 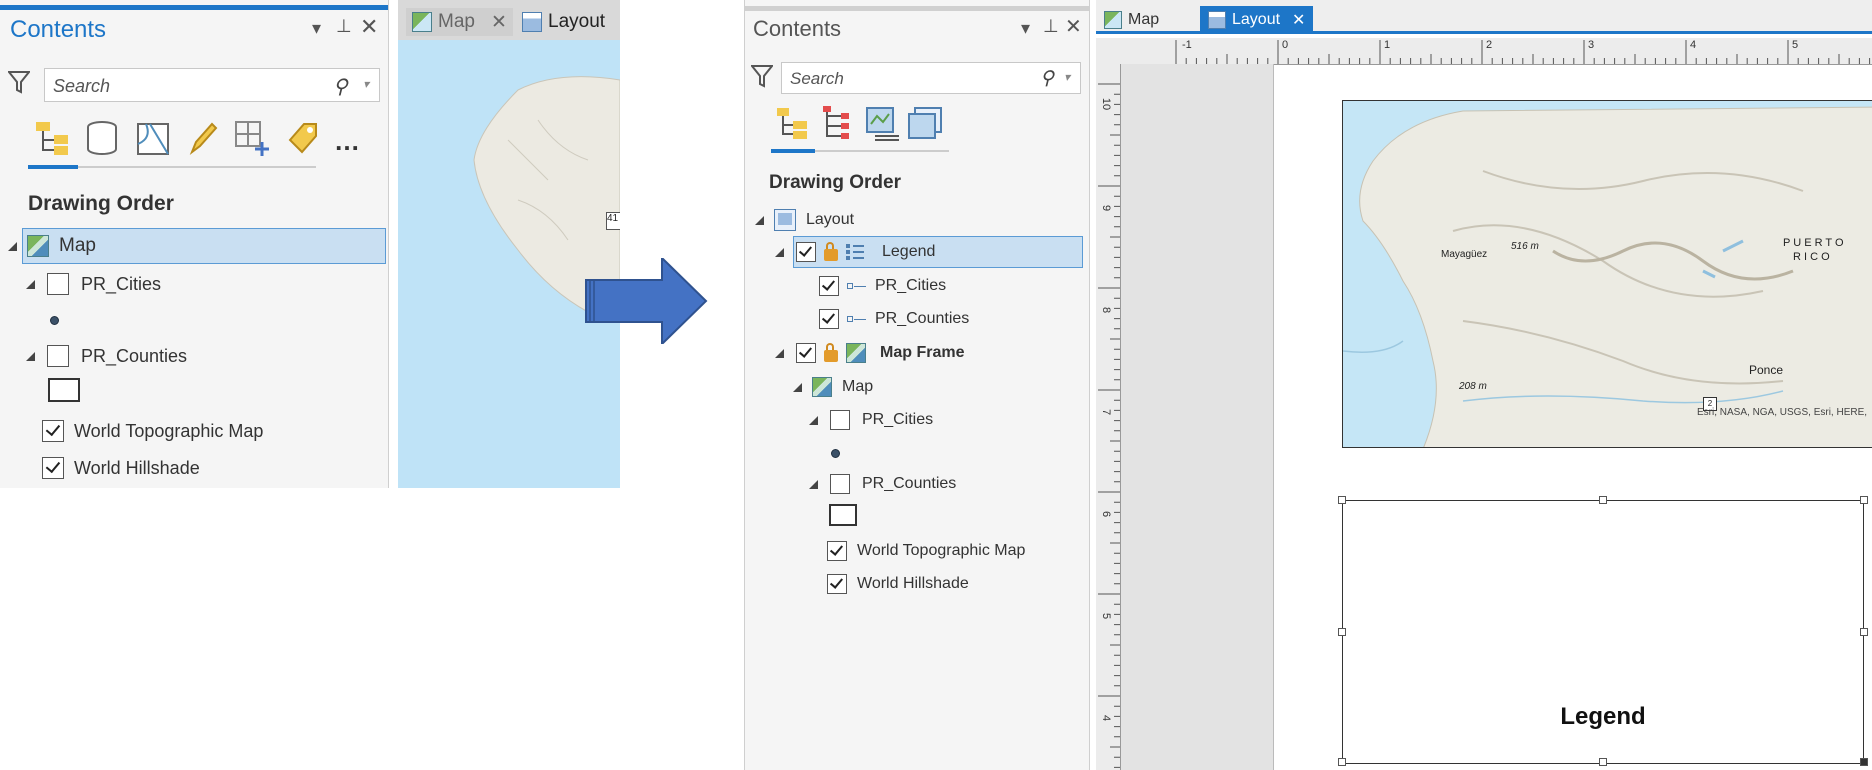 I want to click on tab-layout: Layout, so click(x=563, y=22).